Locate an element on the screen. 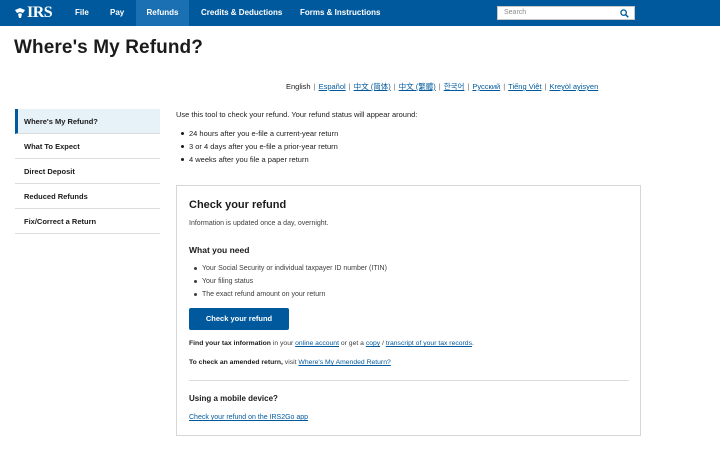 Image resolution: width=720 pixels, height=451 pixels. tax-records-link: of your tax records is located at coordinates (443, 343).